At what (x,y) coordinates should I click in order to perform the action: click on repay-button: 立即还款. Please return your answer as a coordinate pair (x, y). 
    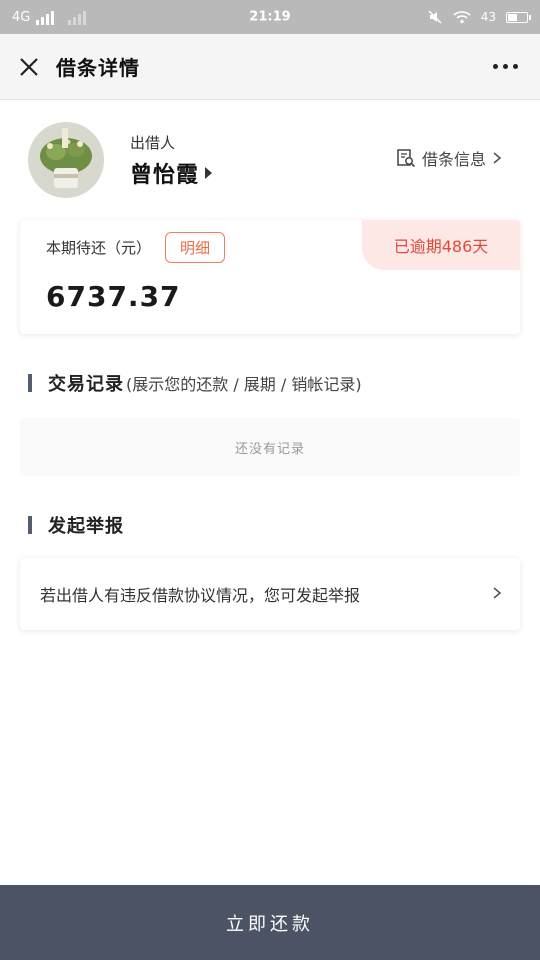
    Looking at the image, I should click on (270, 922).